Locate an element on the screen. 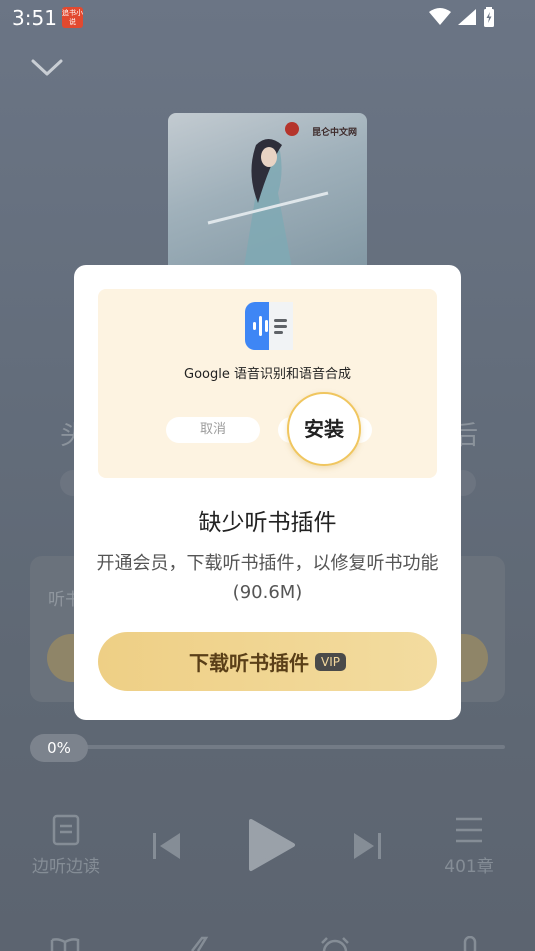  illustration-cancel-pill: 取消 is located at coordinates (213, 430).